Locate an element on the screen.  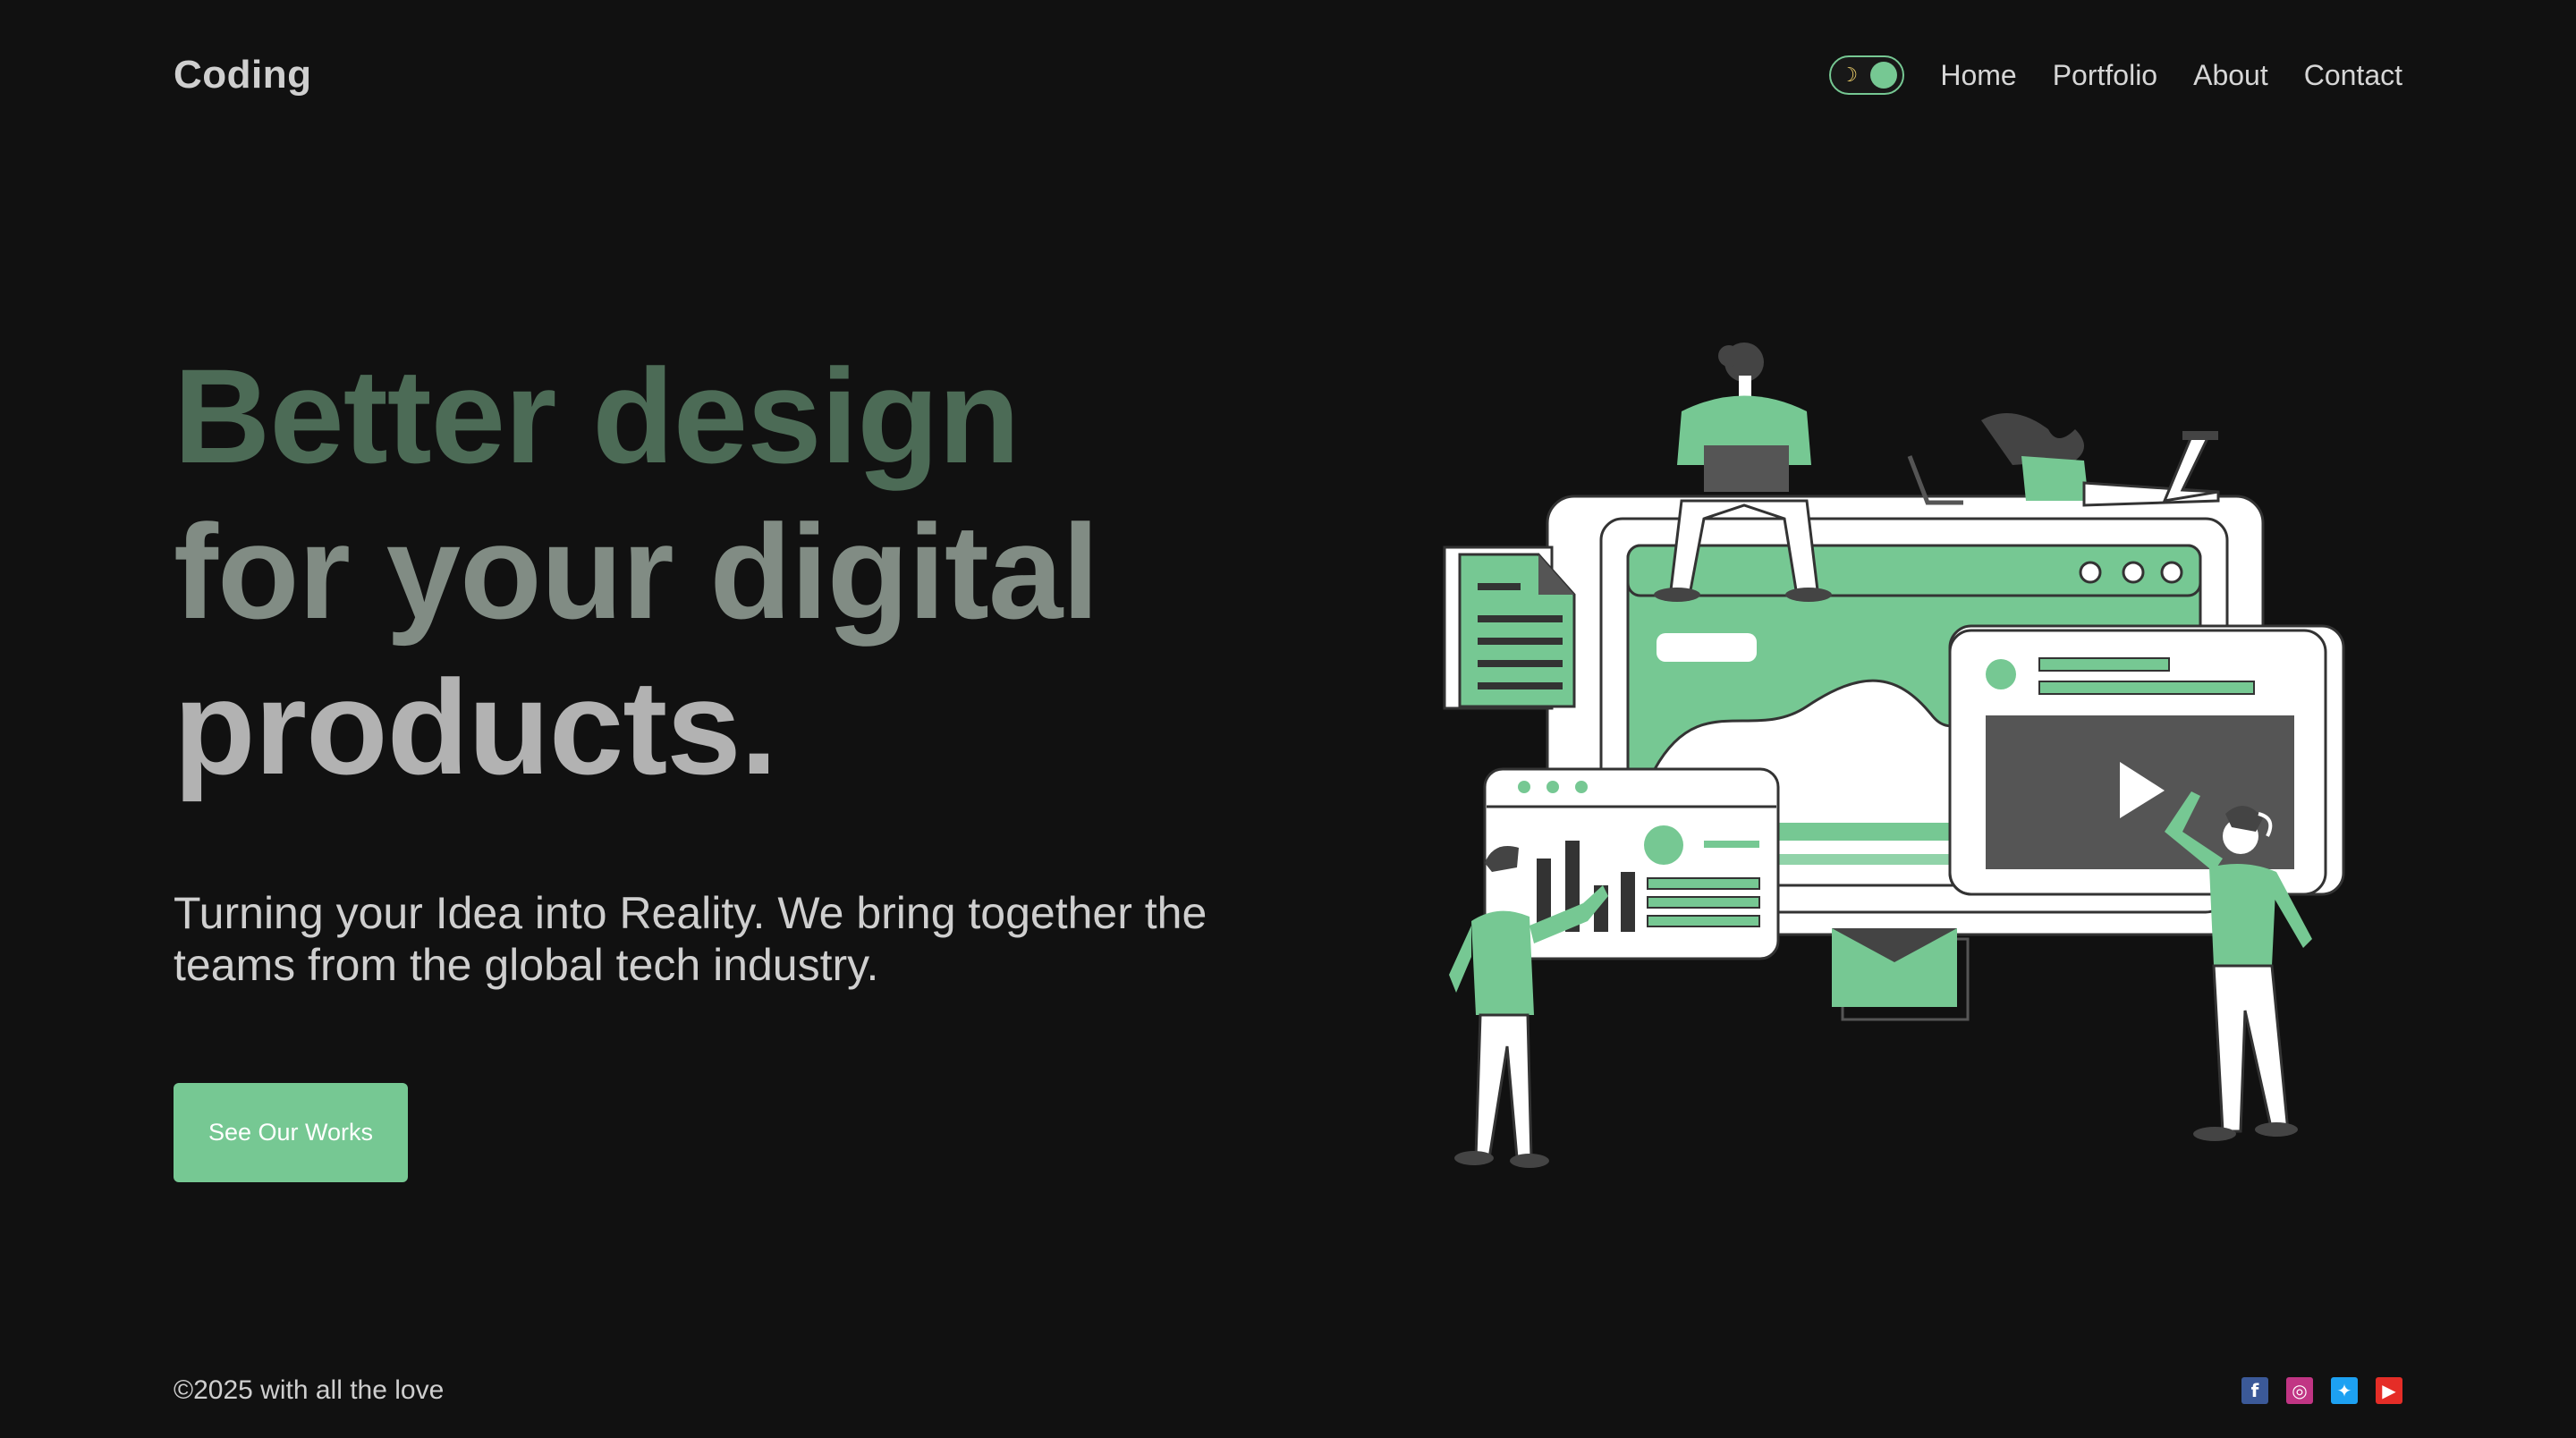
hero-title-line-1: Better design is located at coordinates (597, 416).